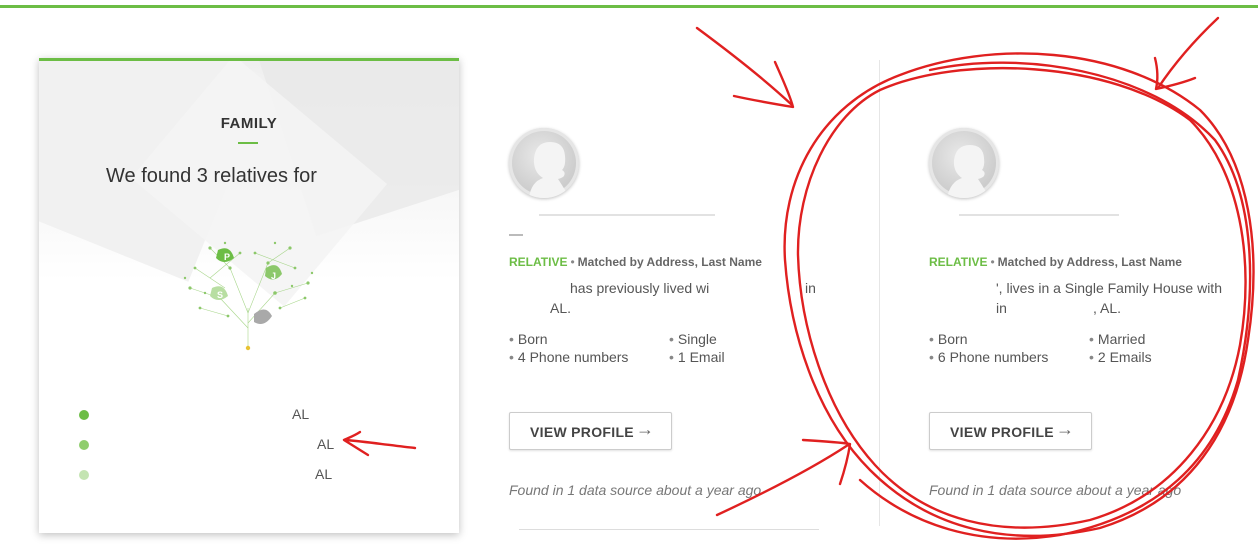 The image size is (1258, 549). I want to click on description-line: AL., so click(561, 308).